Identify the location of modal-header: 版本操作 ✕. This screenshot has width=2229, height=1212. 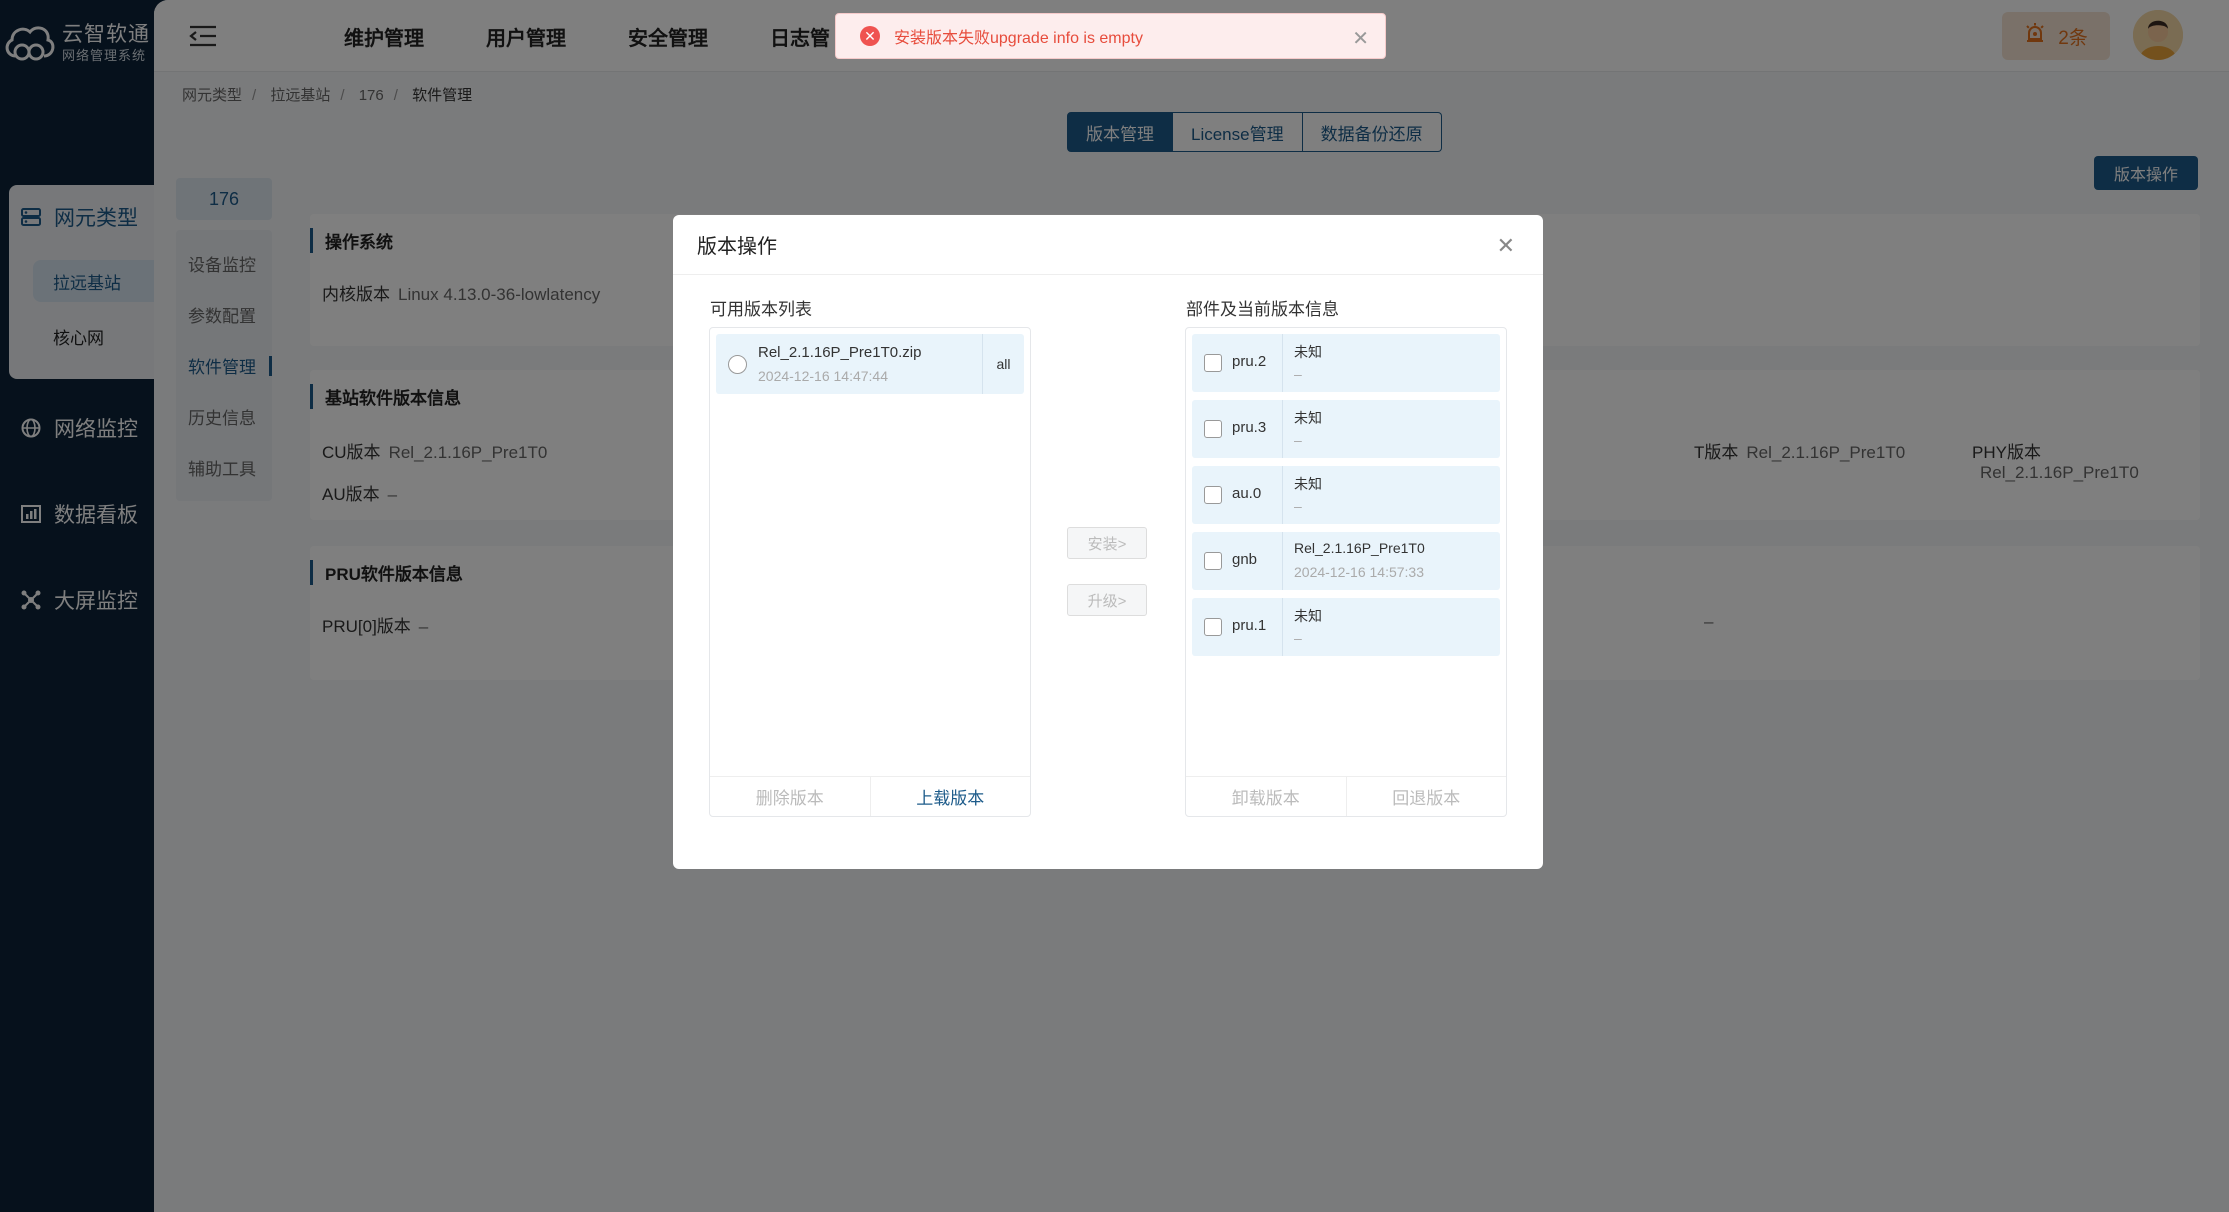
(1108, 245).